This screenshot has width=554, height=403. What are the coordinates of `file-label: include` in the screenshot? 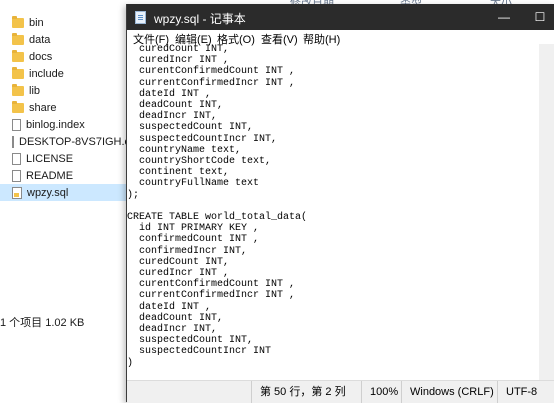 It's located at (46, 73).